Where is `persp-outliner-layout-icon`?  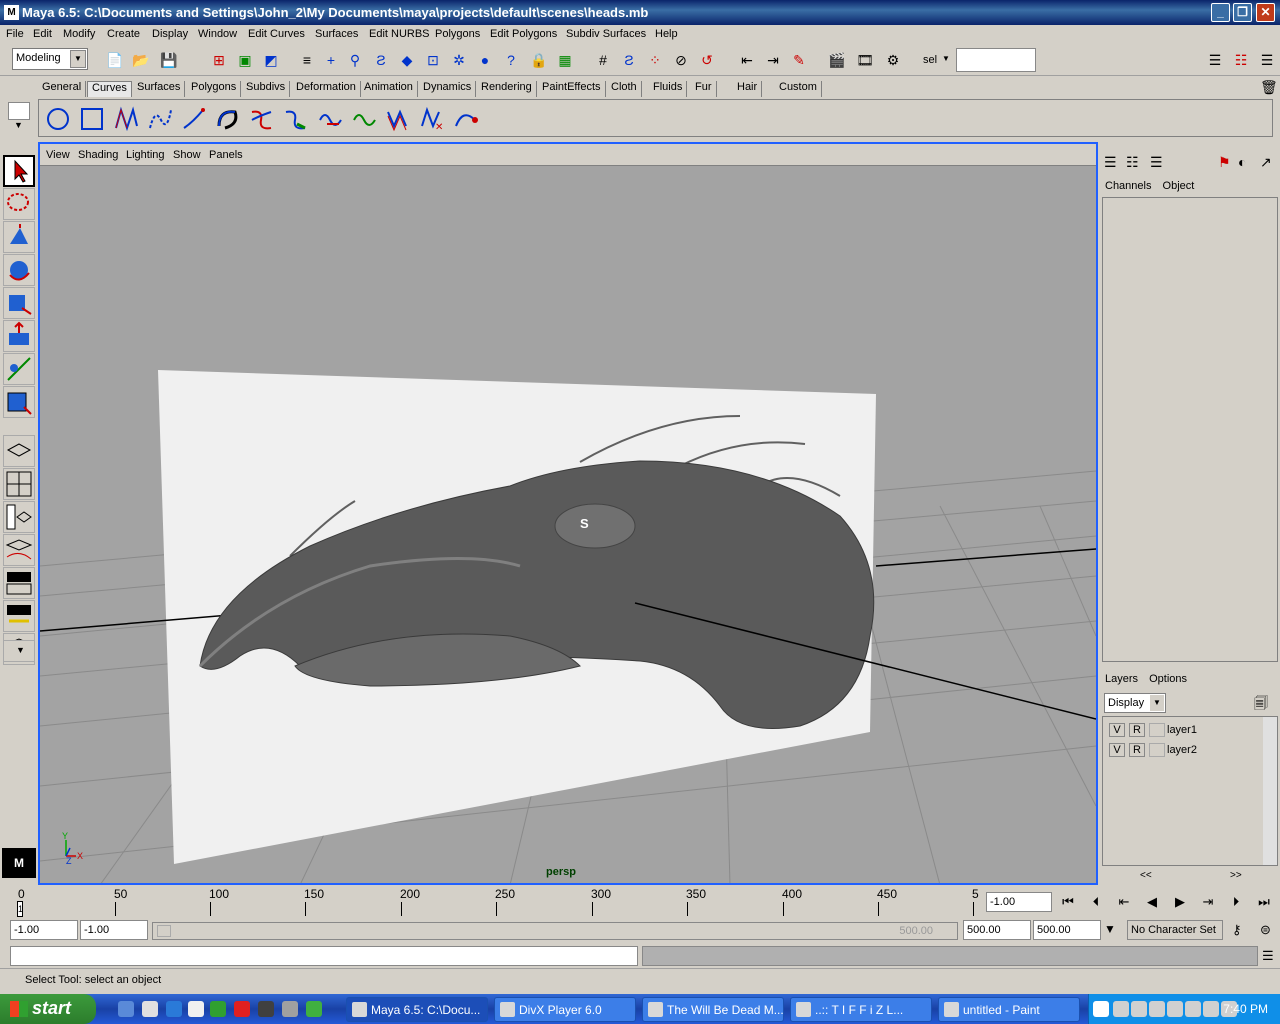
persp-outliner-layout-icon is located at coordinates (19, 517).